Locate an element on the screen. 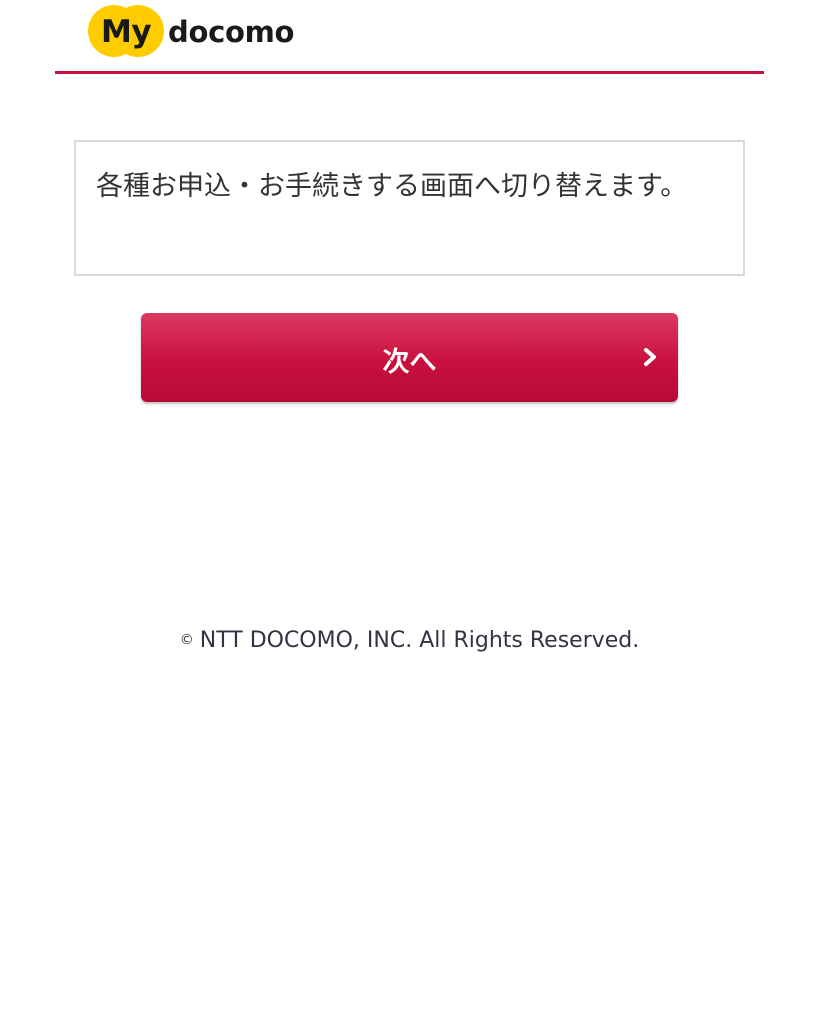 Image resolution: width=819 pixels, height=1024 pixels. next-button: 次へ is located at coordinates (409, 357).